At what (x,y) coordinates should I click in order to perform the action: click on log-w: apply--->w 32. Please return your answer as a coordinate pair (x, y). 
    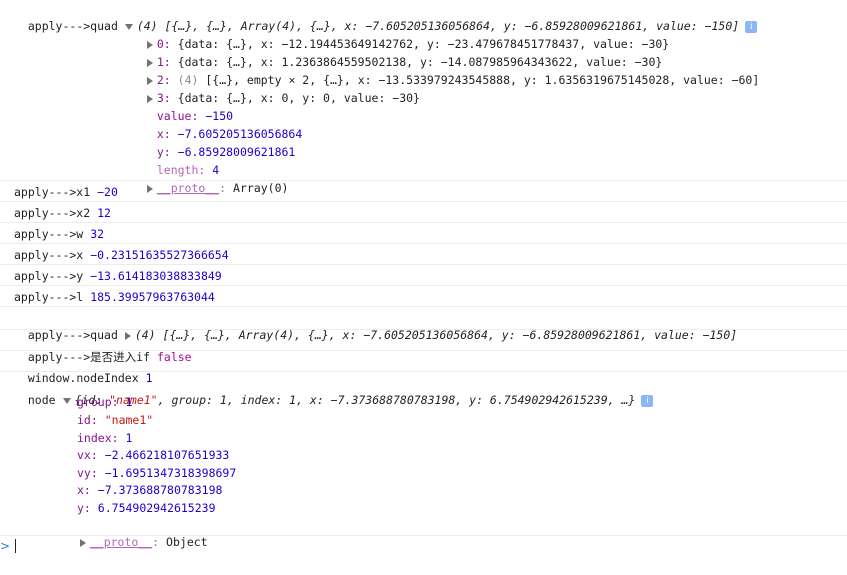
    Looking at the image, I should click on (59, 234).